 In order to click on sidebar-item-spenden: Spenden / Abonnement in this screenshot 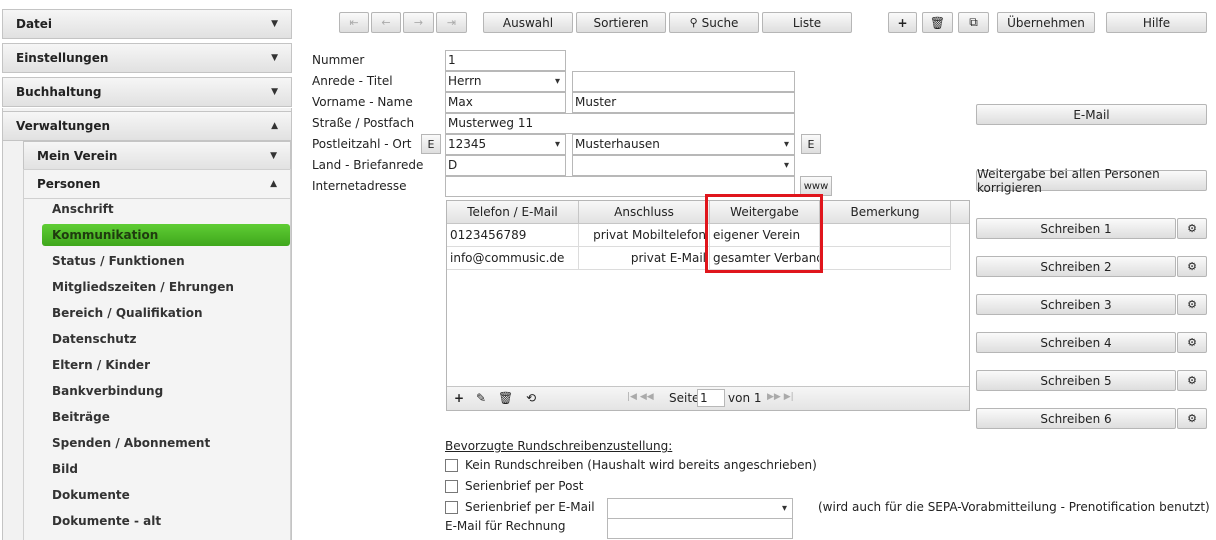, I will do `click(131, 443)`.